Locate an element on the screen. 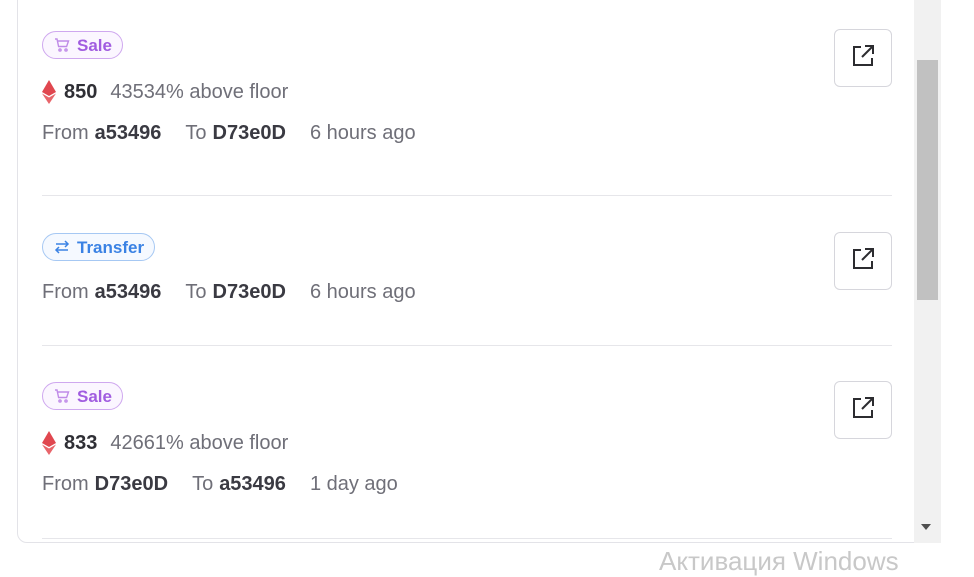 Image resolution: width=974 pixels, height=577 pixels. scrollbar-thumb is located at coordinates (927, 180).